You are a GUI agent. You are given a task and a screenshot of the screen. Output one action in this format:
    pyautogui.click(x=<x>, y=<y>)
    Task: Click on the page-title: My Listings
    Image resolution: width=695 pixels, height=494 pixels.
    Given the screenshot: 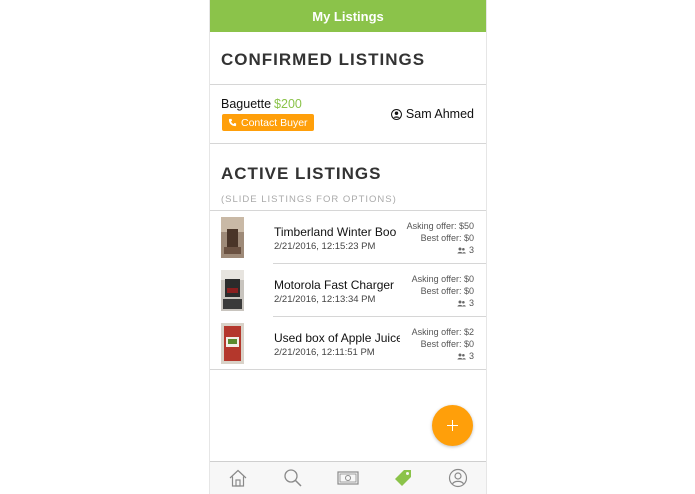 What is the action you would take?
    pyautogui.click(x=348, y=16)
    